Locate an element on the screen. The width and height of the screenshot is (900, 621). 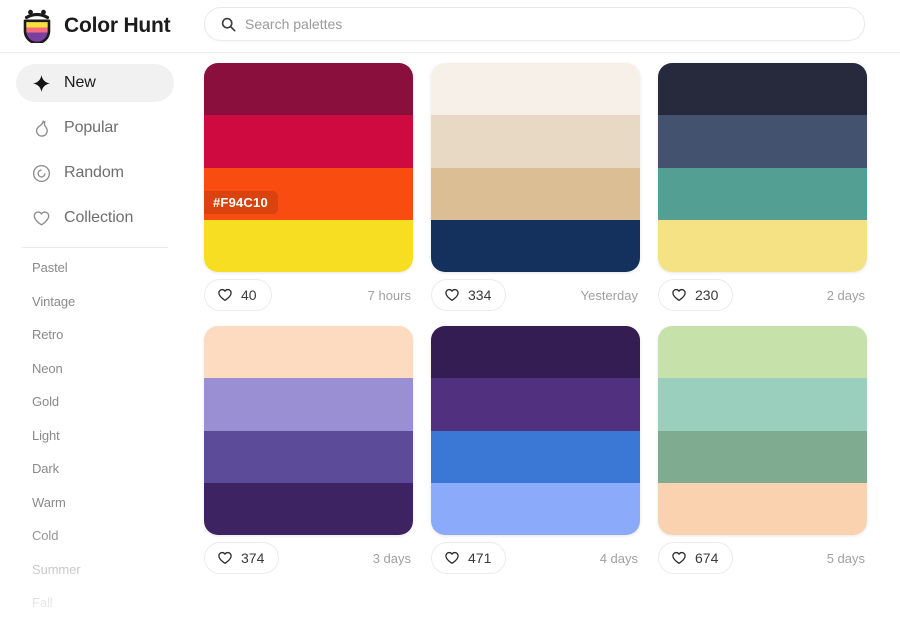
like-count: 40 is located at coordinates (249, 295).